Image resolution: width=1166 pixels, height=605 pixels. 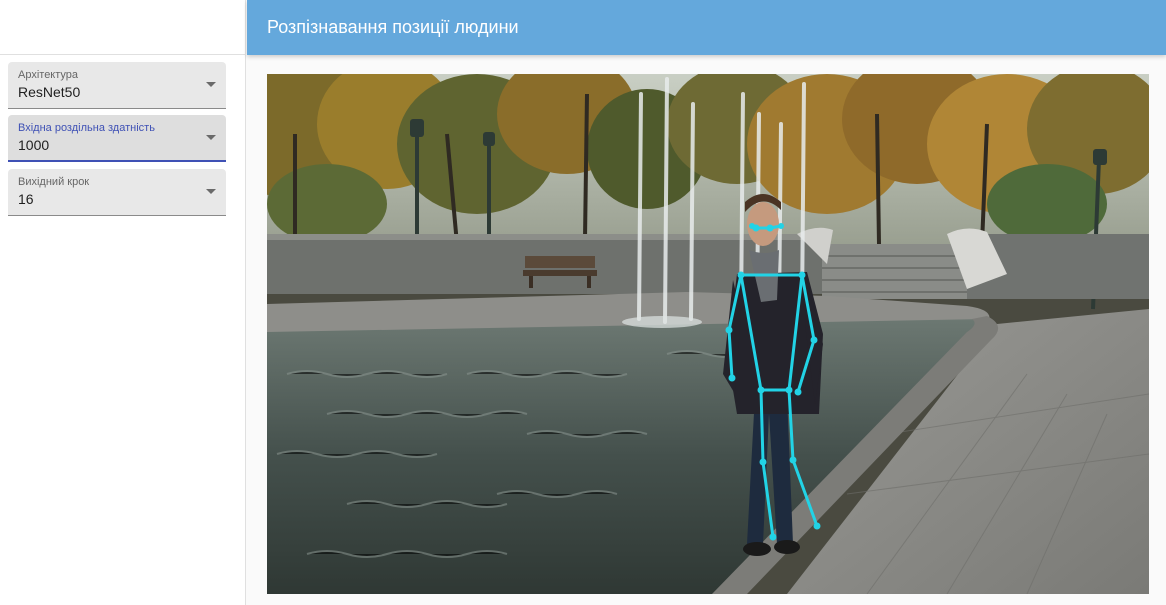 I want to click on architecture-value: ResNet50, so click(x=49, y=92).